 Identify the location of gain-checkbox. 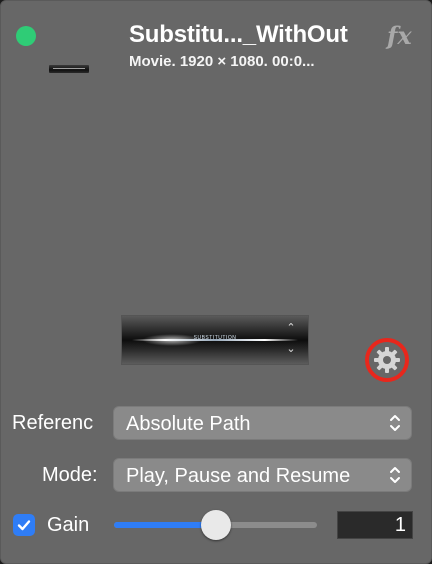
(24, 525).